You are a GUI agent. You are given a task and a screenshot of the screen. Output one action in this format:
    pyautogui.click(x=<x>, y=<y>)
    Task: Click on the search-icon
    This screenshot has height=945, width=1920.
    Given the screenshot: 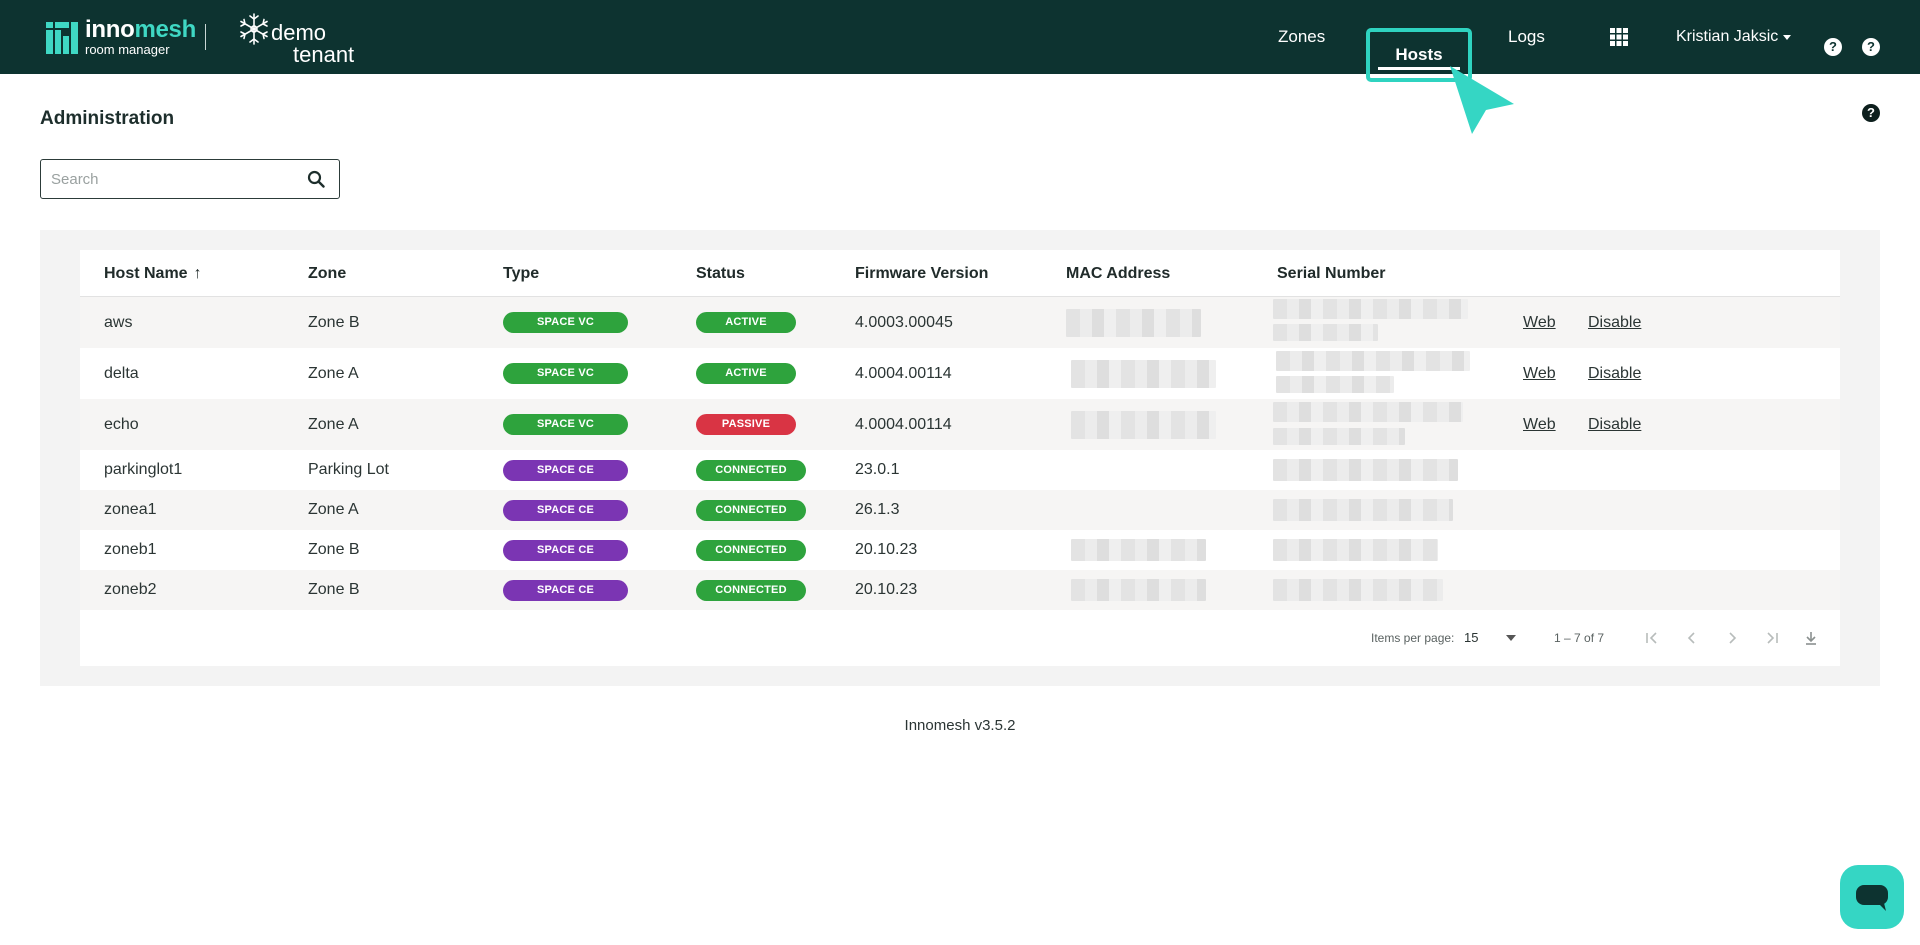 What is the action you would take?
    pyautogui.click(x=316, y=179)
    